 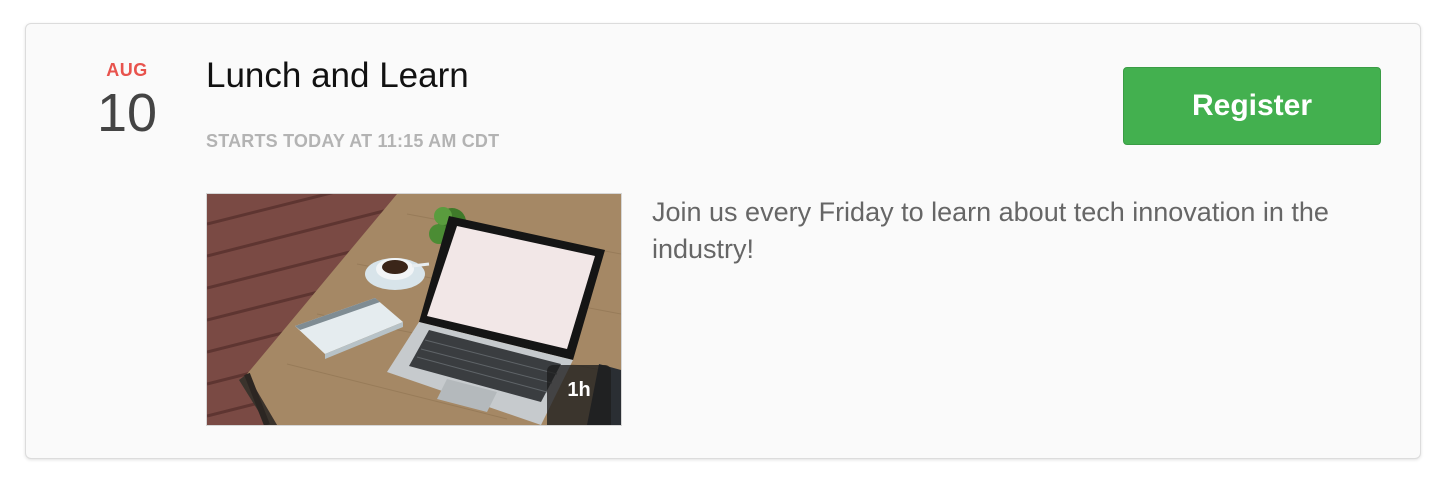 I want to click on register-button: Register, so click(x=1252, y=106).